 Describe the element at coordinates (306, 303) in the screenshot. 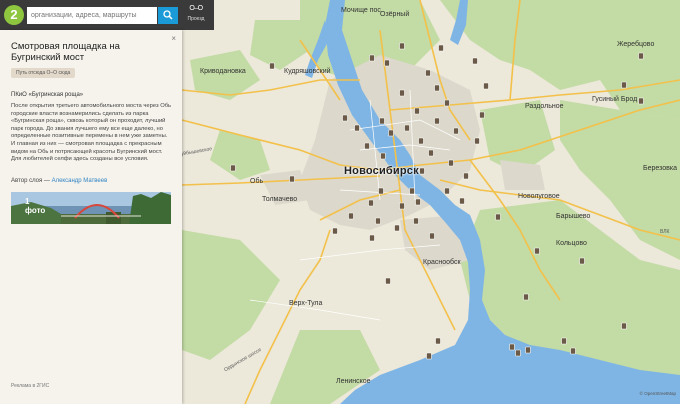

I see `map-label-verkh-tula: Верх-Тула` at that location.